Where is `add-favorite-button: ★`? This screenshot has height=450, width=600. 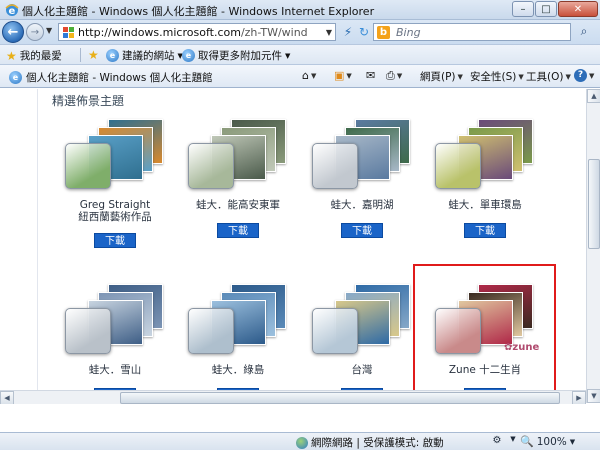 add-favorite-button: ★ is located at coordinates (93, 55).